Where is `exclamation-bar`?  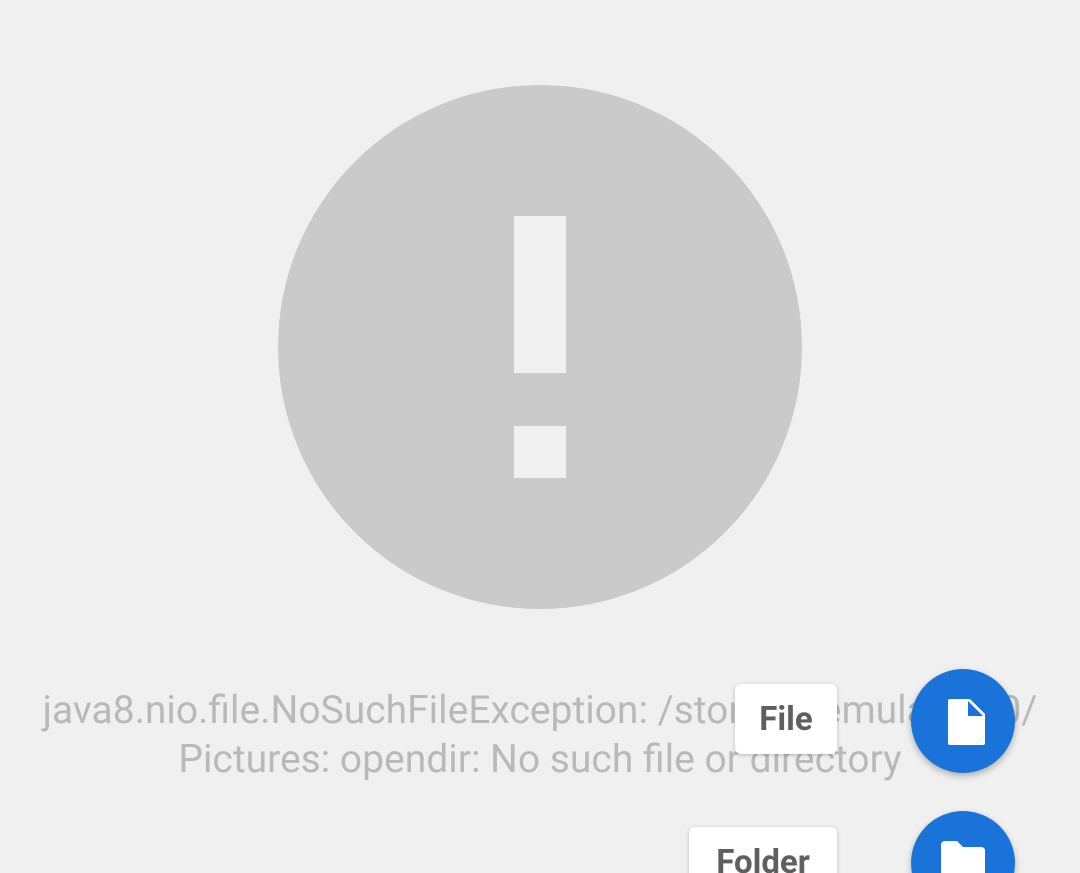 exclamation-bar is located at coordinates (540, 294).